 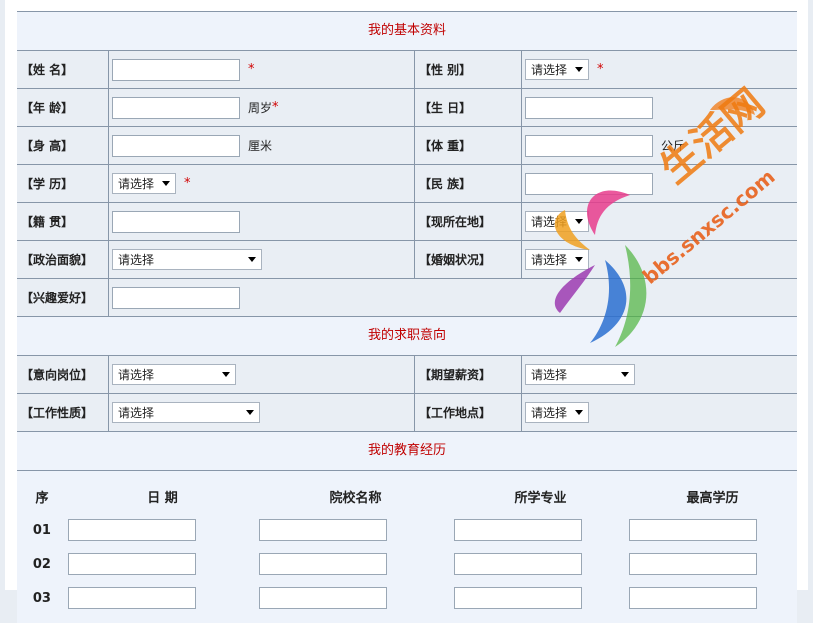 What do you see at coordinates (407, 375) in the screenshot?
I see `row-position-salary: 【意向岗位】 请选择 【期望薪资】 请选择` at bounding box center [407, 375].